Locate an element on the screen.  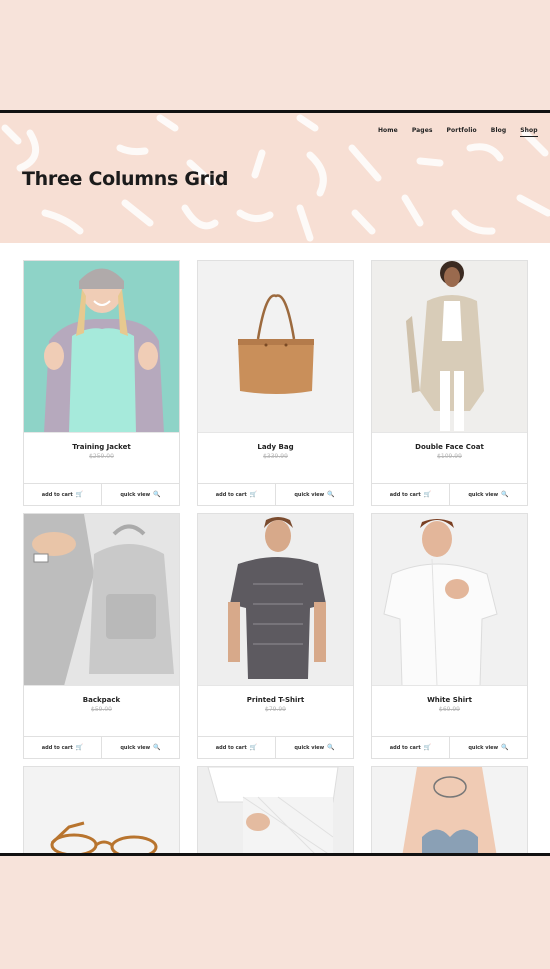
product-price: $259.00 is located at coordinates (101, 456).